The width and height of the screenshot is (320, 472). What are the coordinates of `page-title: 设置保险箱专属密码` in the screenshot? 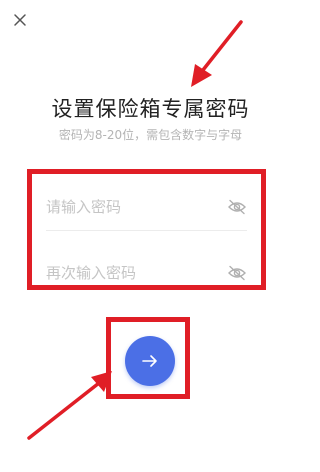 It's located at (150, 109).